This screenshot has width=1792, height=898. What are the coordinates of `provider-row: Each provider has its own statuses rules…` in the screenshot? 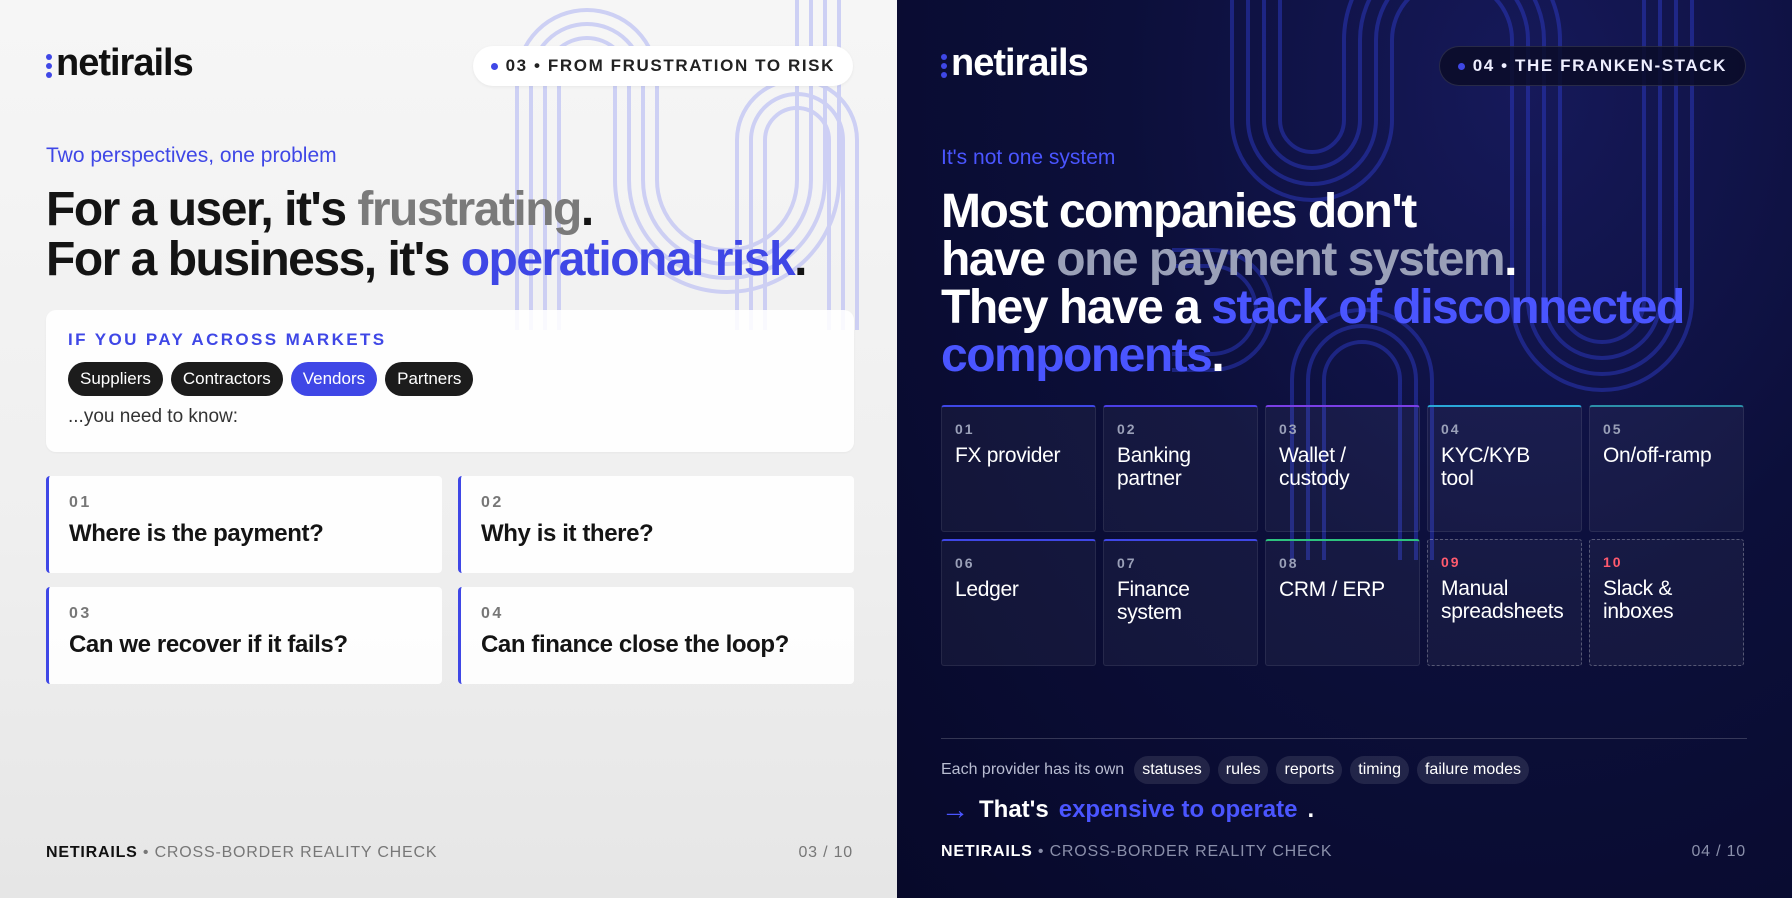 It's located at (1235, 770).